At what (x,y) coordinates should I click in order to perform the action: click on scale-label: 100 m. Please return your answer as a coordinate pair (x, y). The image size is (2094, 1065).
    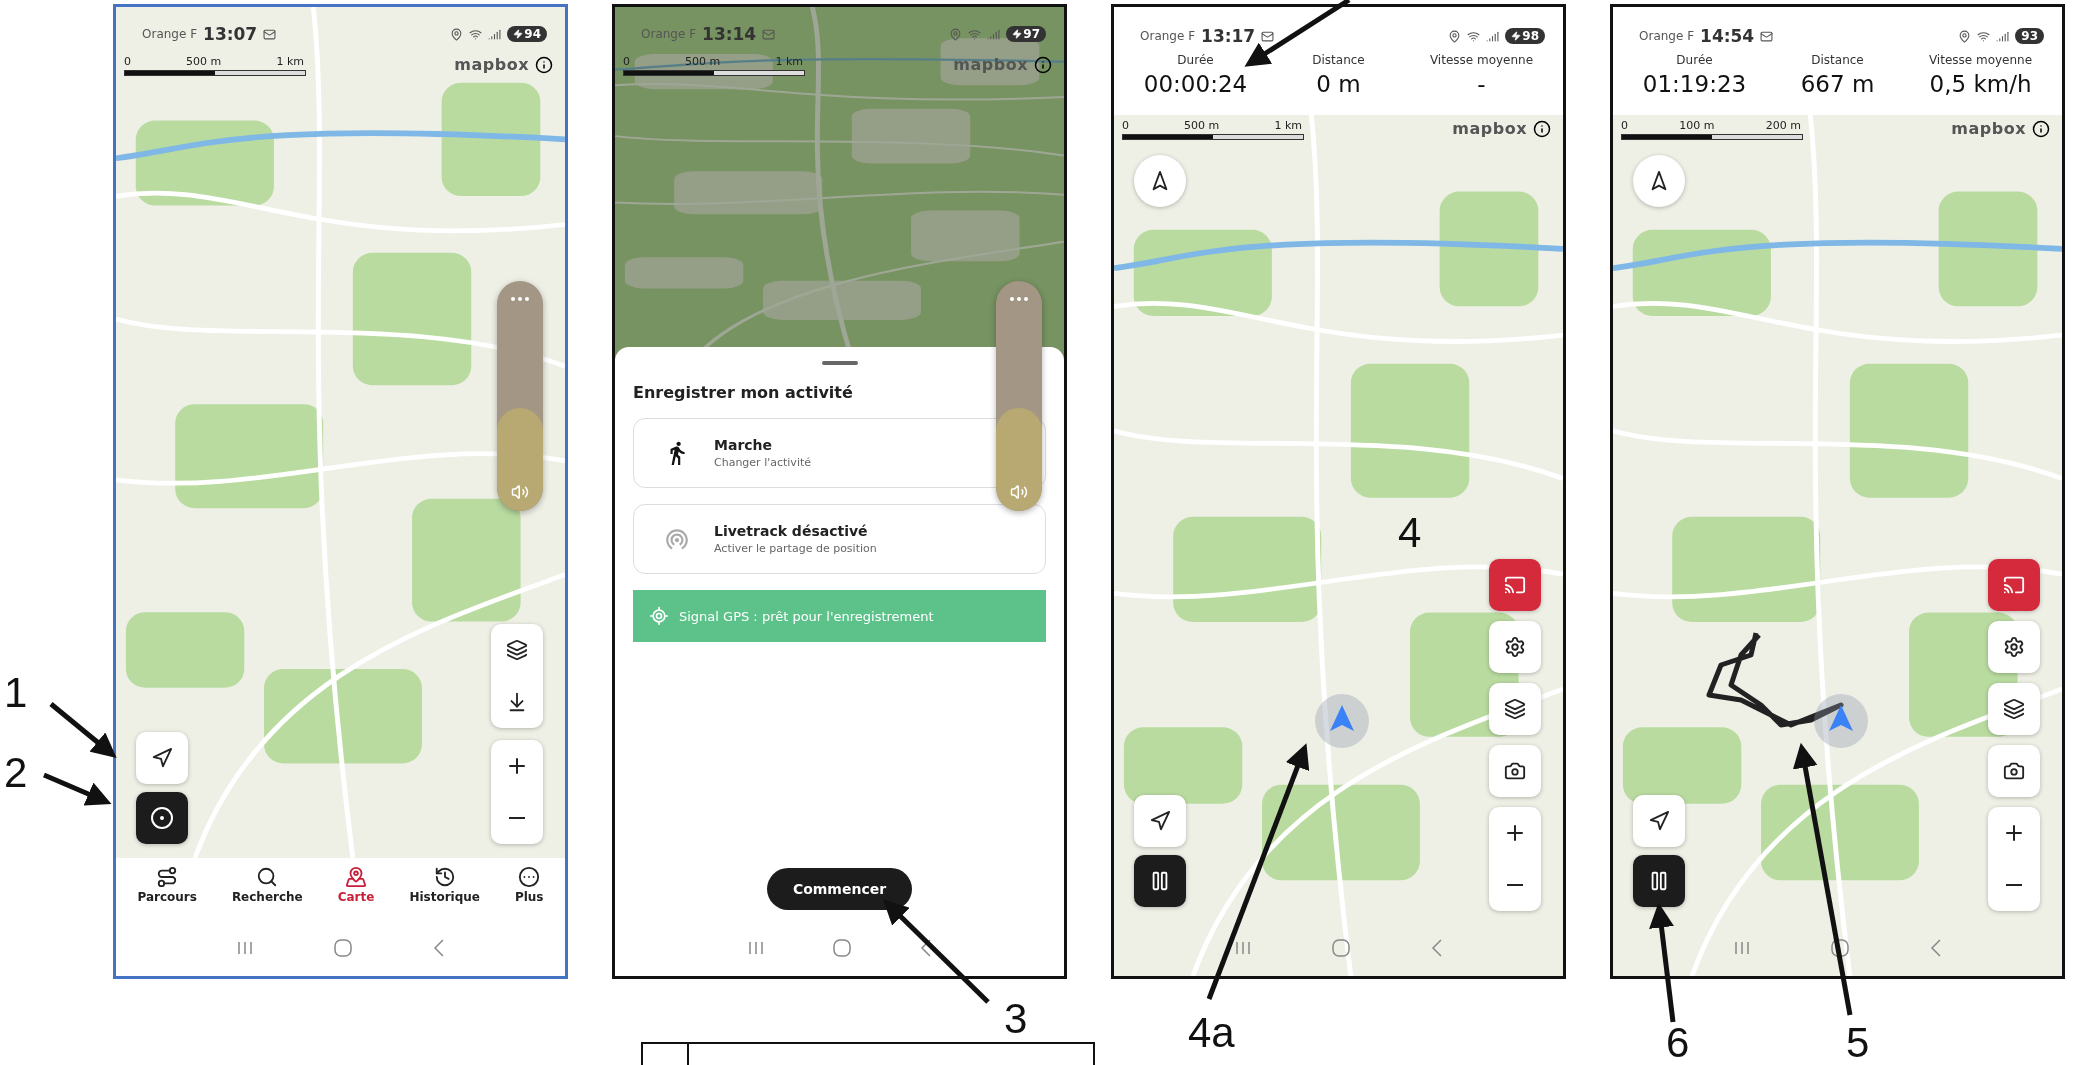
    Looking at the image, I should click on (1697, 125).